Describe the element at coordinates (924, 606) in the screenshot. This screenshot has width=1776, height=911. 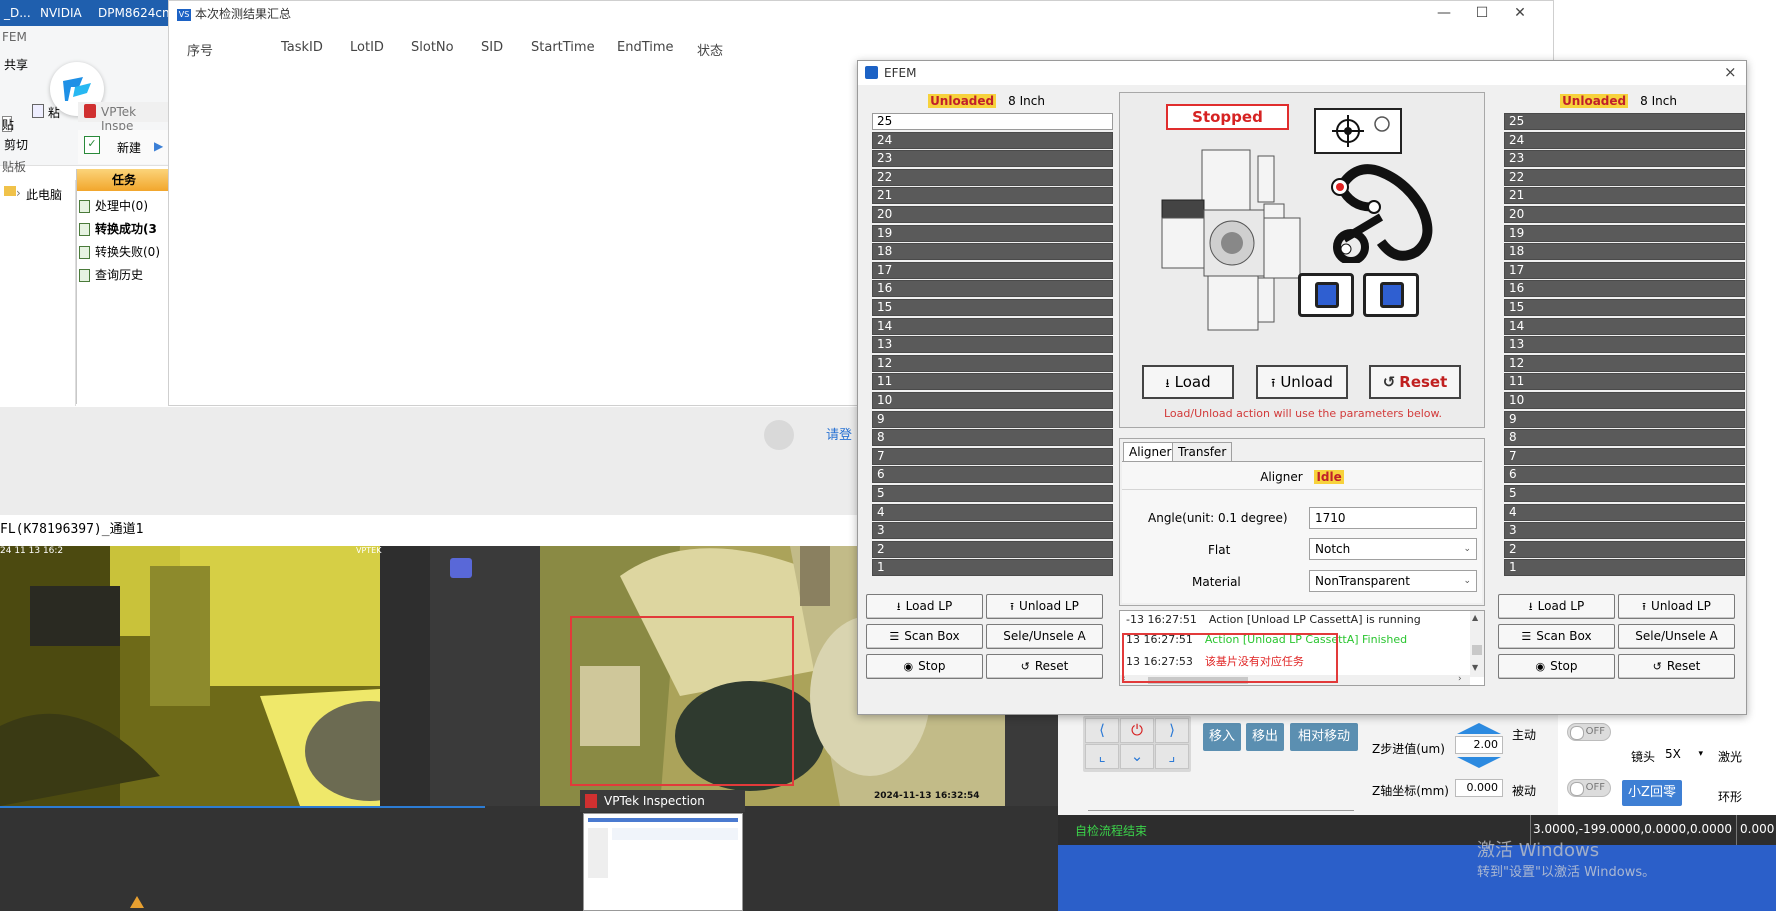
I see `left-load-lp-button: ⭳ Load LP` at that location.